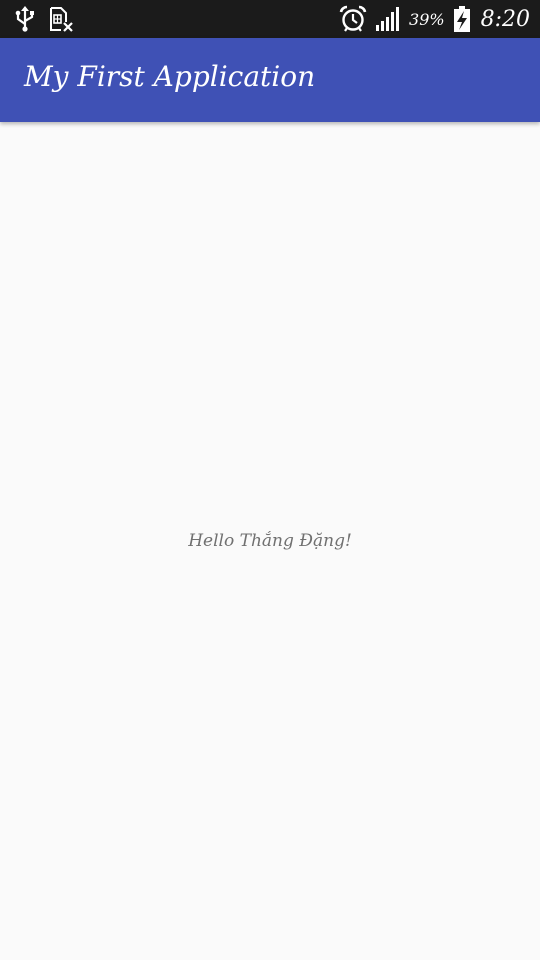  What do you see at coordinates (462, 19) in the screenshot?
I see `battery-charging-icon` at bounding box center [462, 19].